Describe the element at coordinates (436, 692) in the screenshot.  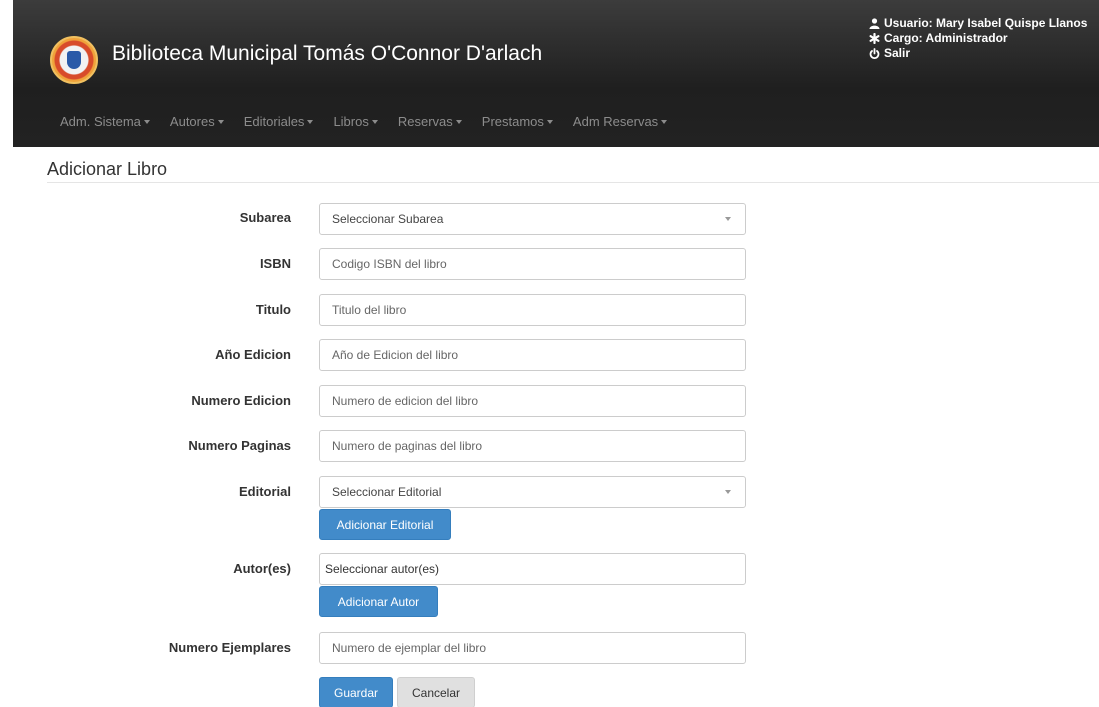
I see `cancel-button: Cancelar` at that location.